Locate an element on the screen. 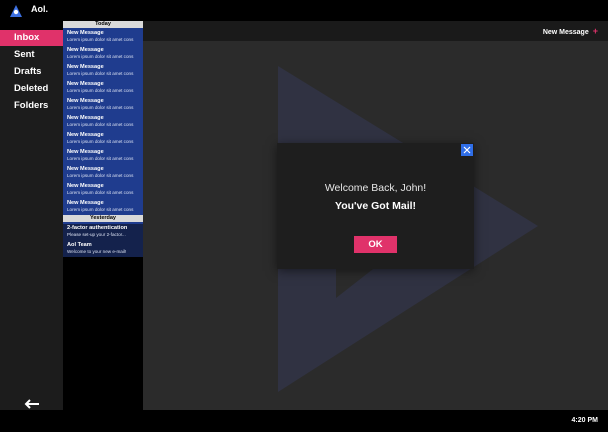 The height and width of the screenshot is (432, 608). got-mail-headline: You've Got Mail! is located at coordinates (375, 206).